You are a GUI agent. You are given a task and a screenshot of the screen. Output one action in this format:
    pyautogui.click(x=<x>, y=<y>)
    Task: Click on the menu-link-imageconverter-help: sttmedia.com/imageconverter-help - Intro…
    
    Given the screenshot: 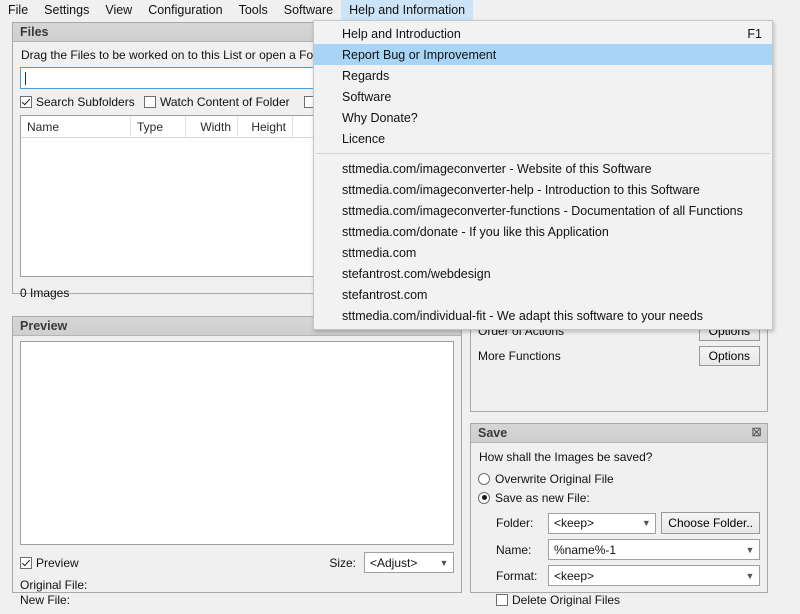 What is the action you would take?
    pyautogui.click(x=543, y=189)
    